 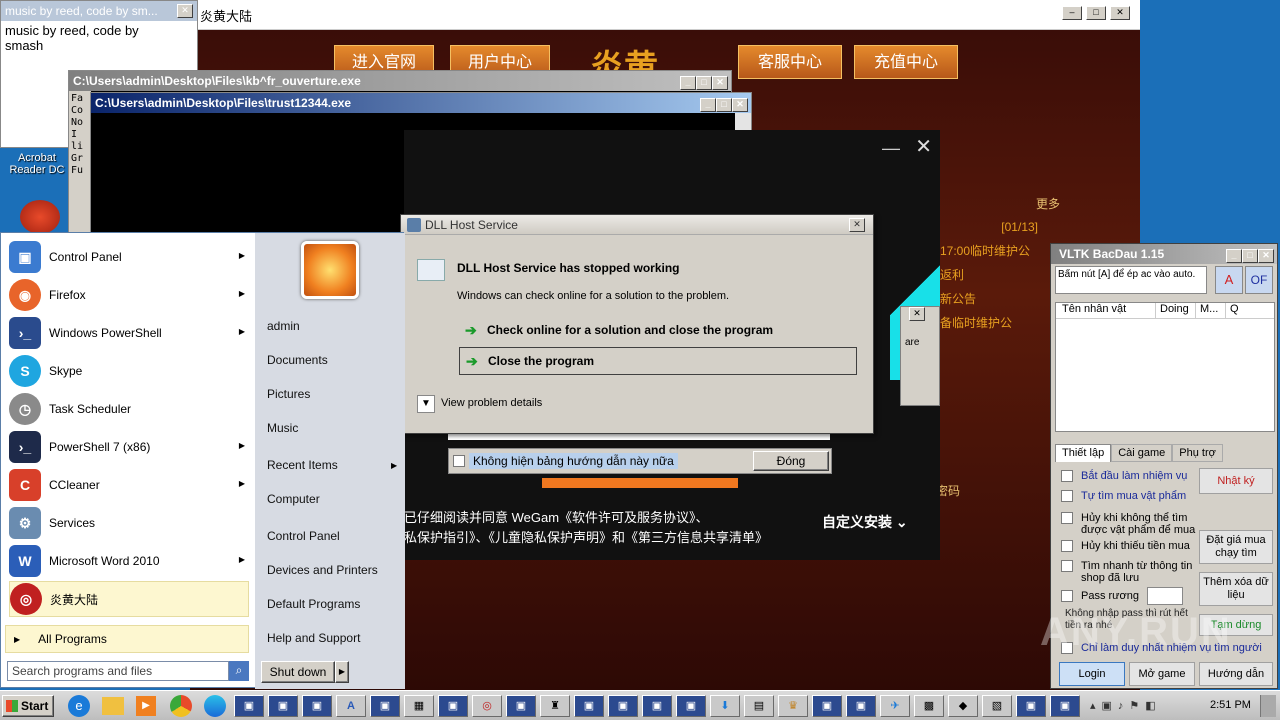 I want to click on place-control-panel: Control Panel, so click(x=303, y=536).